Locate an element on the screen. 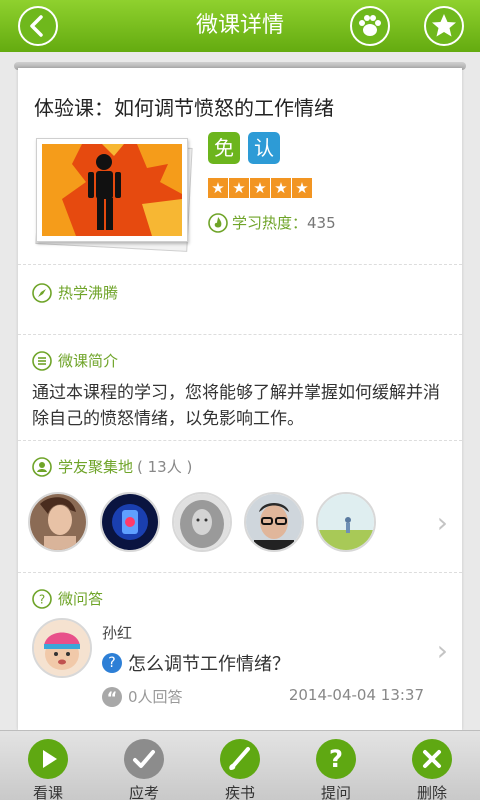 This screenshot has width=480, height=800. classmate-avatars is located at coordinates (208, 522).